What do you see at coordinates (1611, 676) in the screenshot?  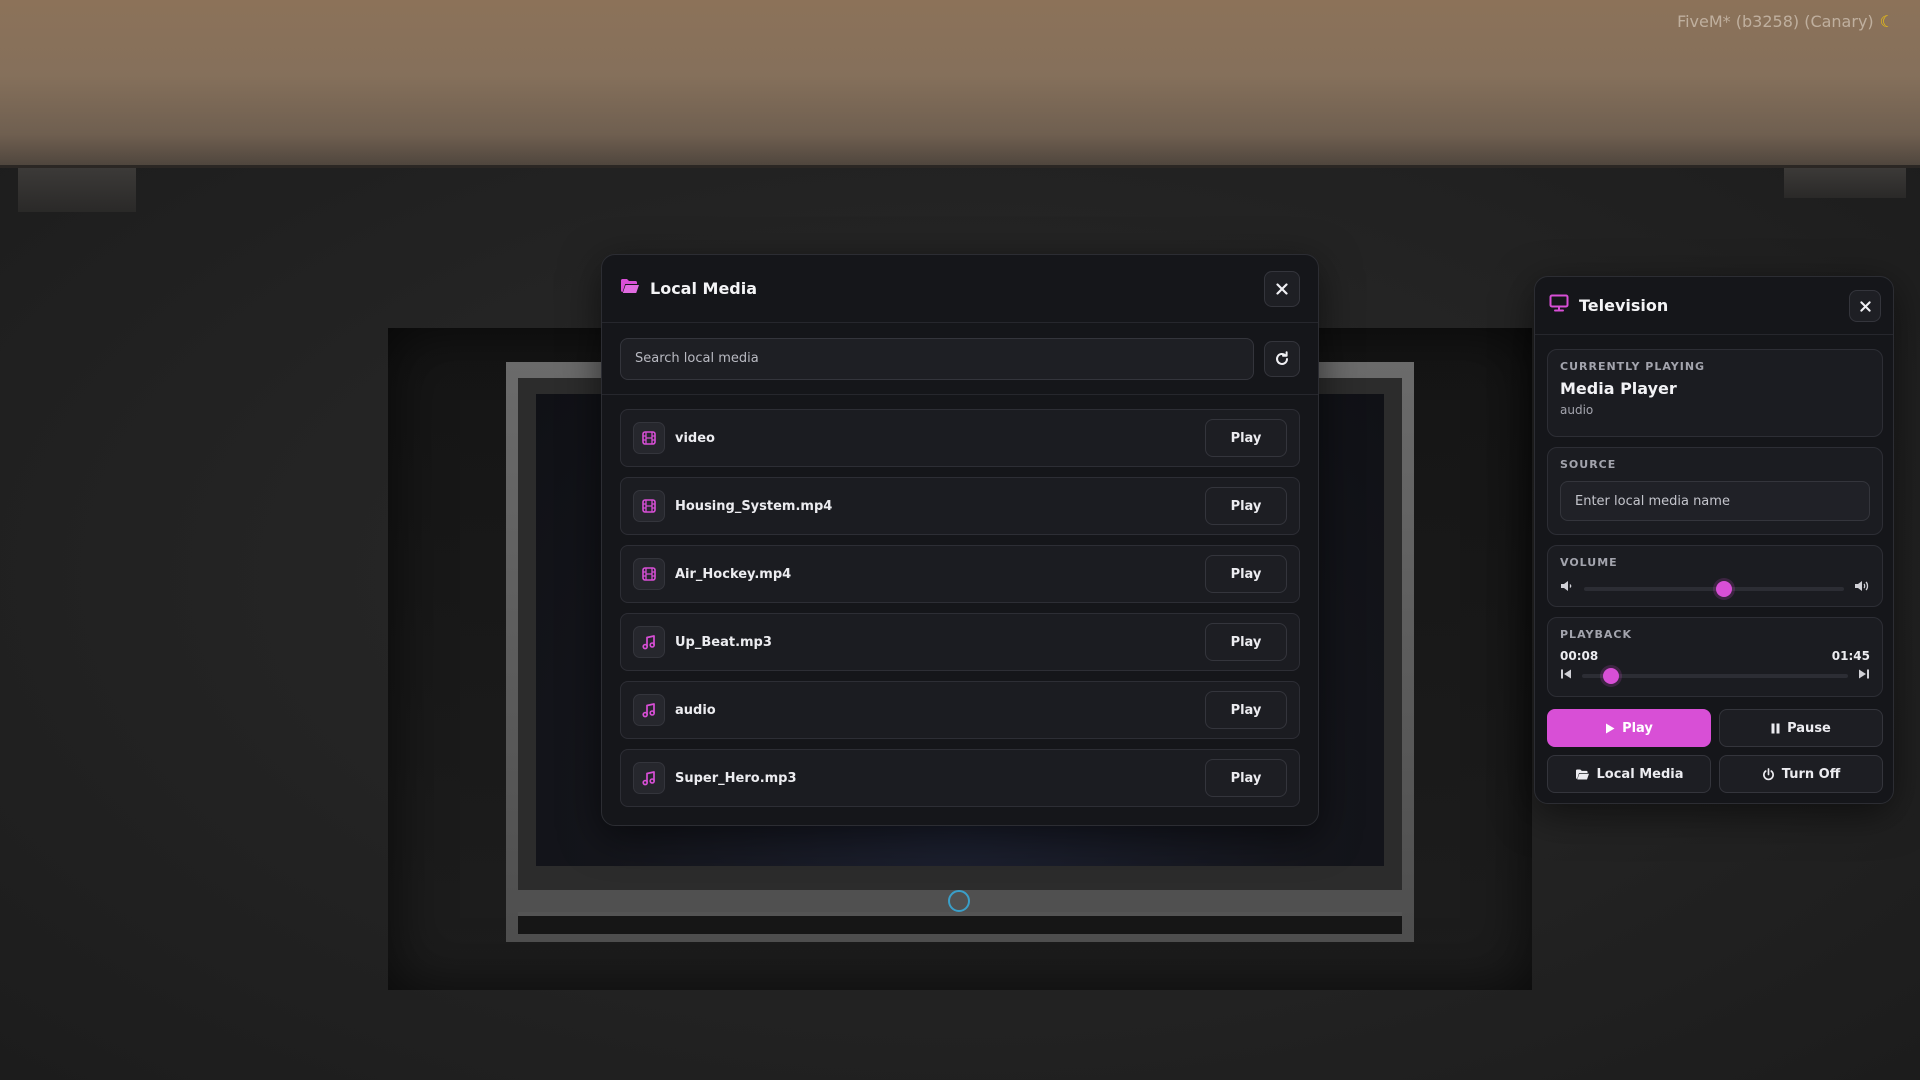 I see `playback-slider-thumb` at bounding box center [1611, 676].